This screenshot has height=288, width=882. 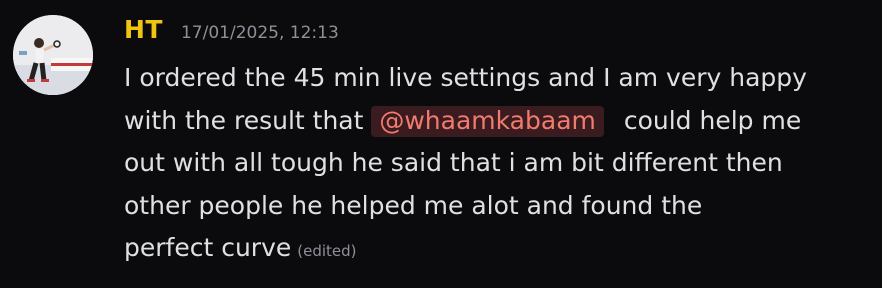 I want to click on message-text: could help me, so click(x=712, y=120).